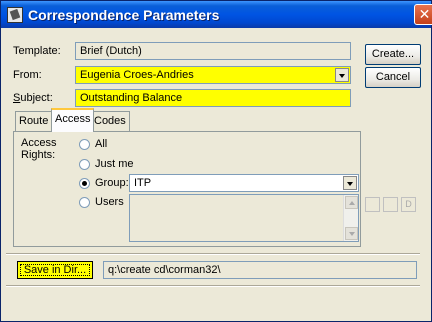  I want to click on add-user-icon, so click(372, 204).